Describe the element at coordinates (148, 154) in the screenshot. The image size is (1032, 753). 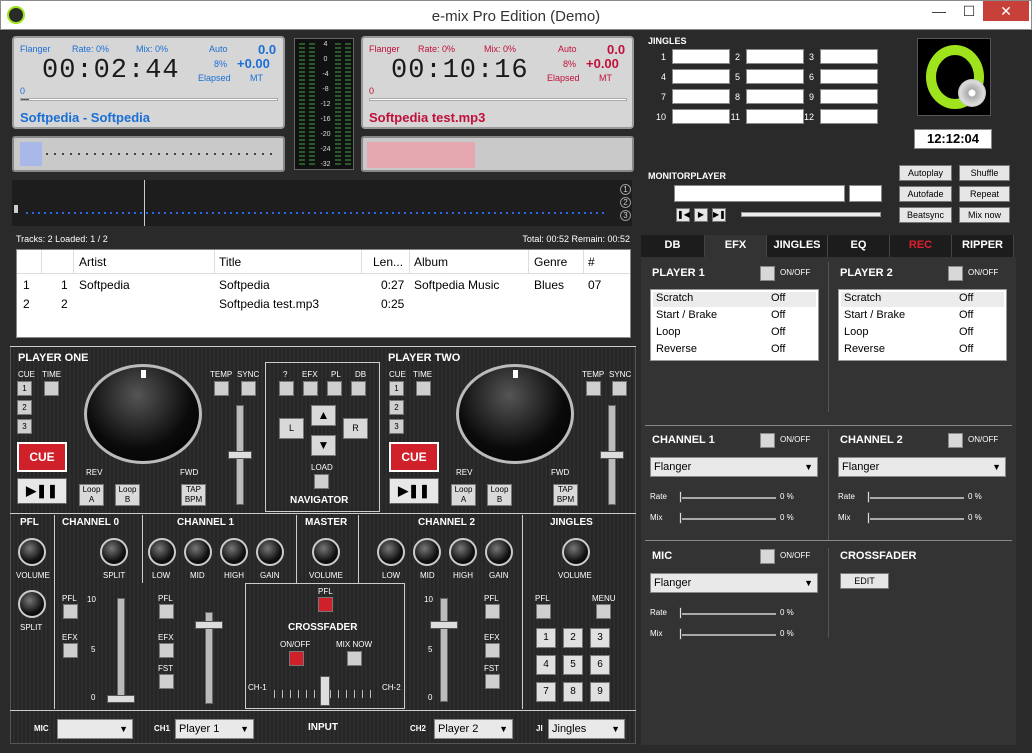
I see `deck1-waveform` at that location.